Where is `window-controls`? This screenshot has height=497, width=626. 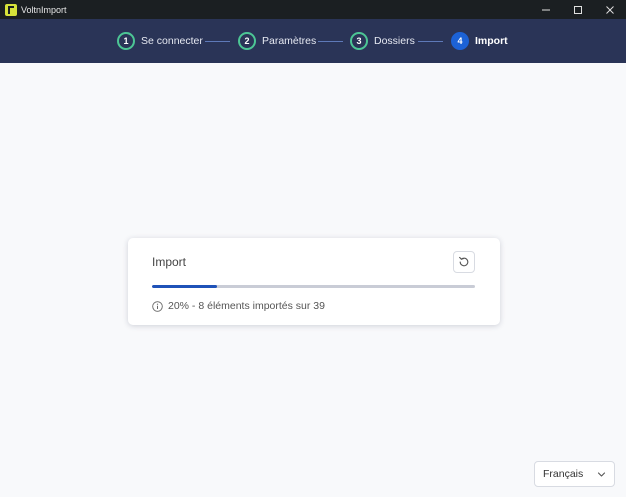
window-controls is located at coordinates (578, 9).